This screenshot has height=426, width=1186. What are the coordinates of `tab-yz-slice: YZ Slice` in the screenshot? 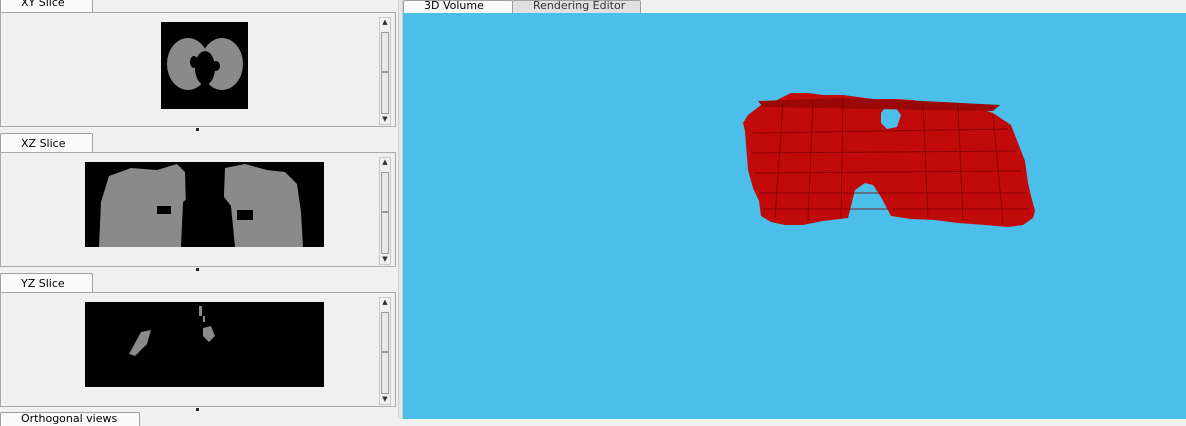 It's located at (46, 283).